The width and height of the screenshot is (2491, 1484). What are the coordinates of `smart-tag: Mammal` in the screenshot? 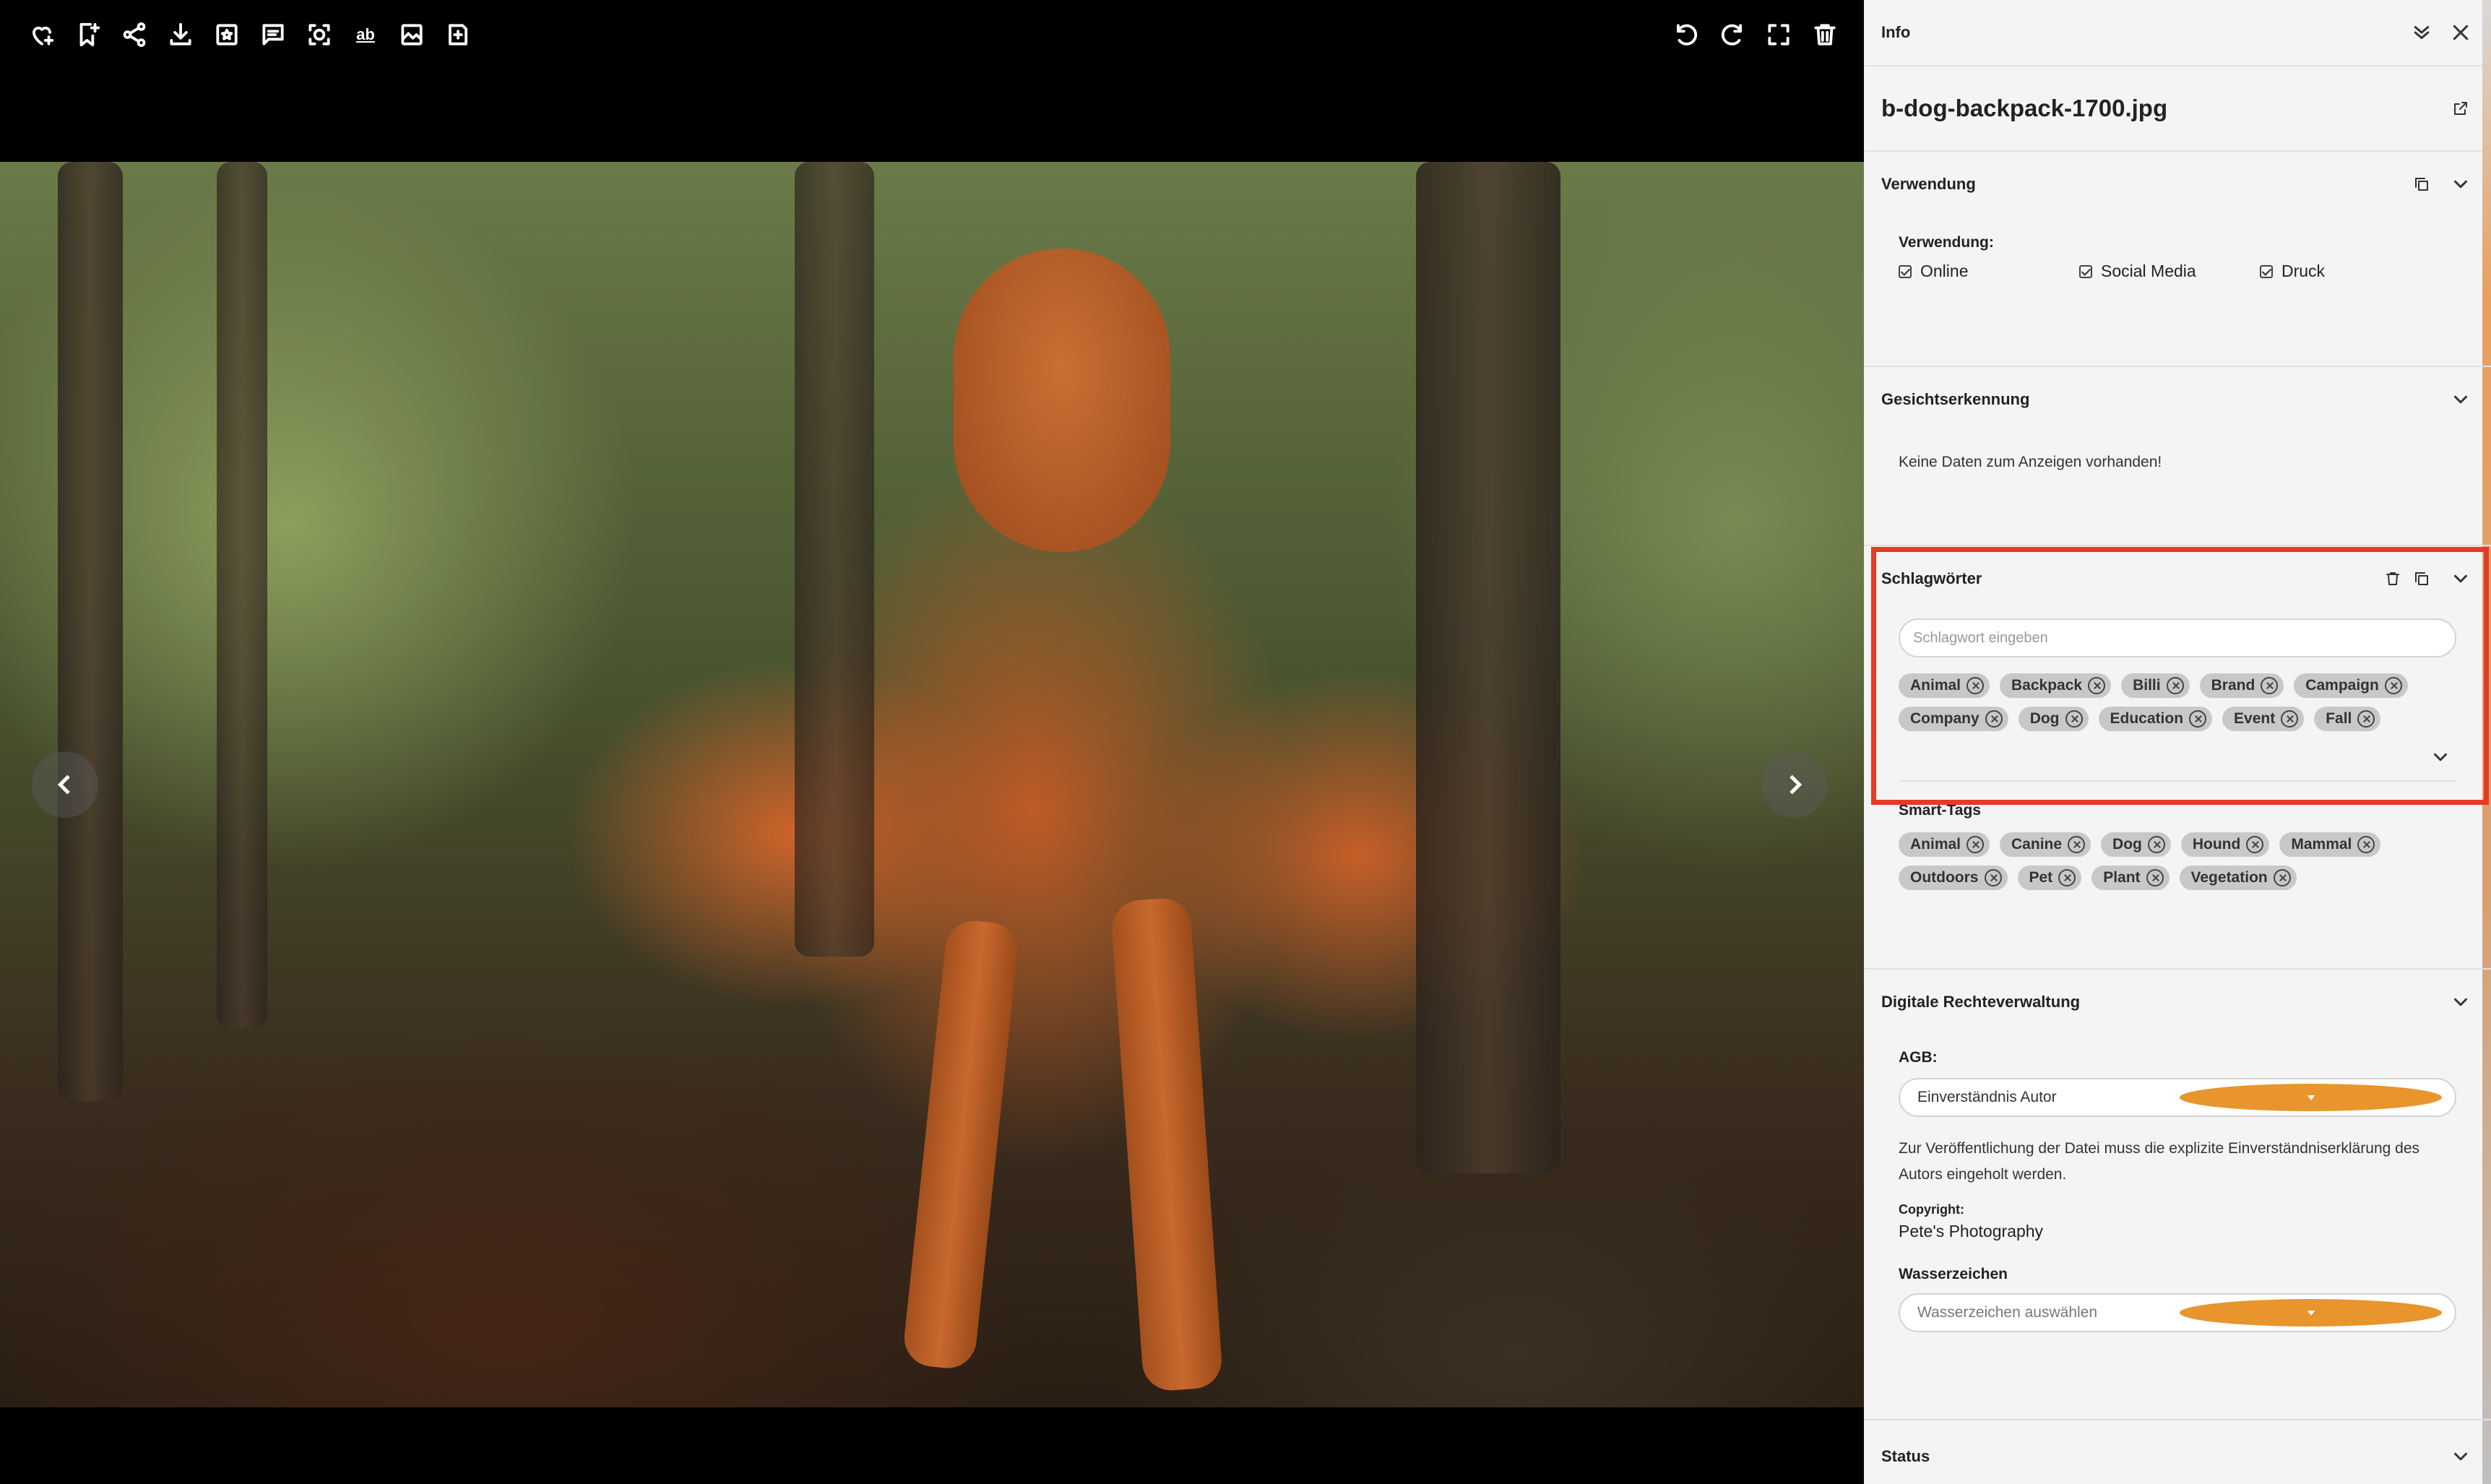 It's located at (2330, 844).